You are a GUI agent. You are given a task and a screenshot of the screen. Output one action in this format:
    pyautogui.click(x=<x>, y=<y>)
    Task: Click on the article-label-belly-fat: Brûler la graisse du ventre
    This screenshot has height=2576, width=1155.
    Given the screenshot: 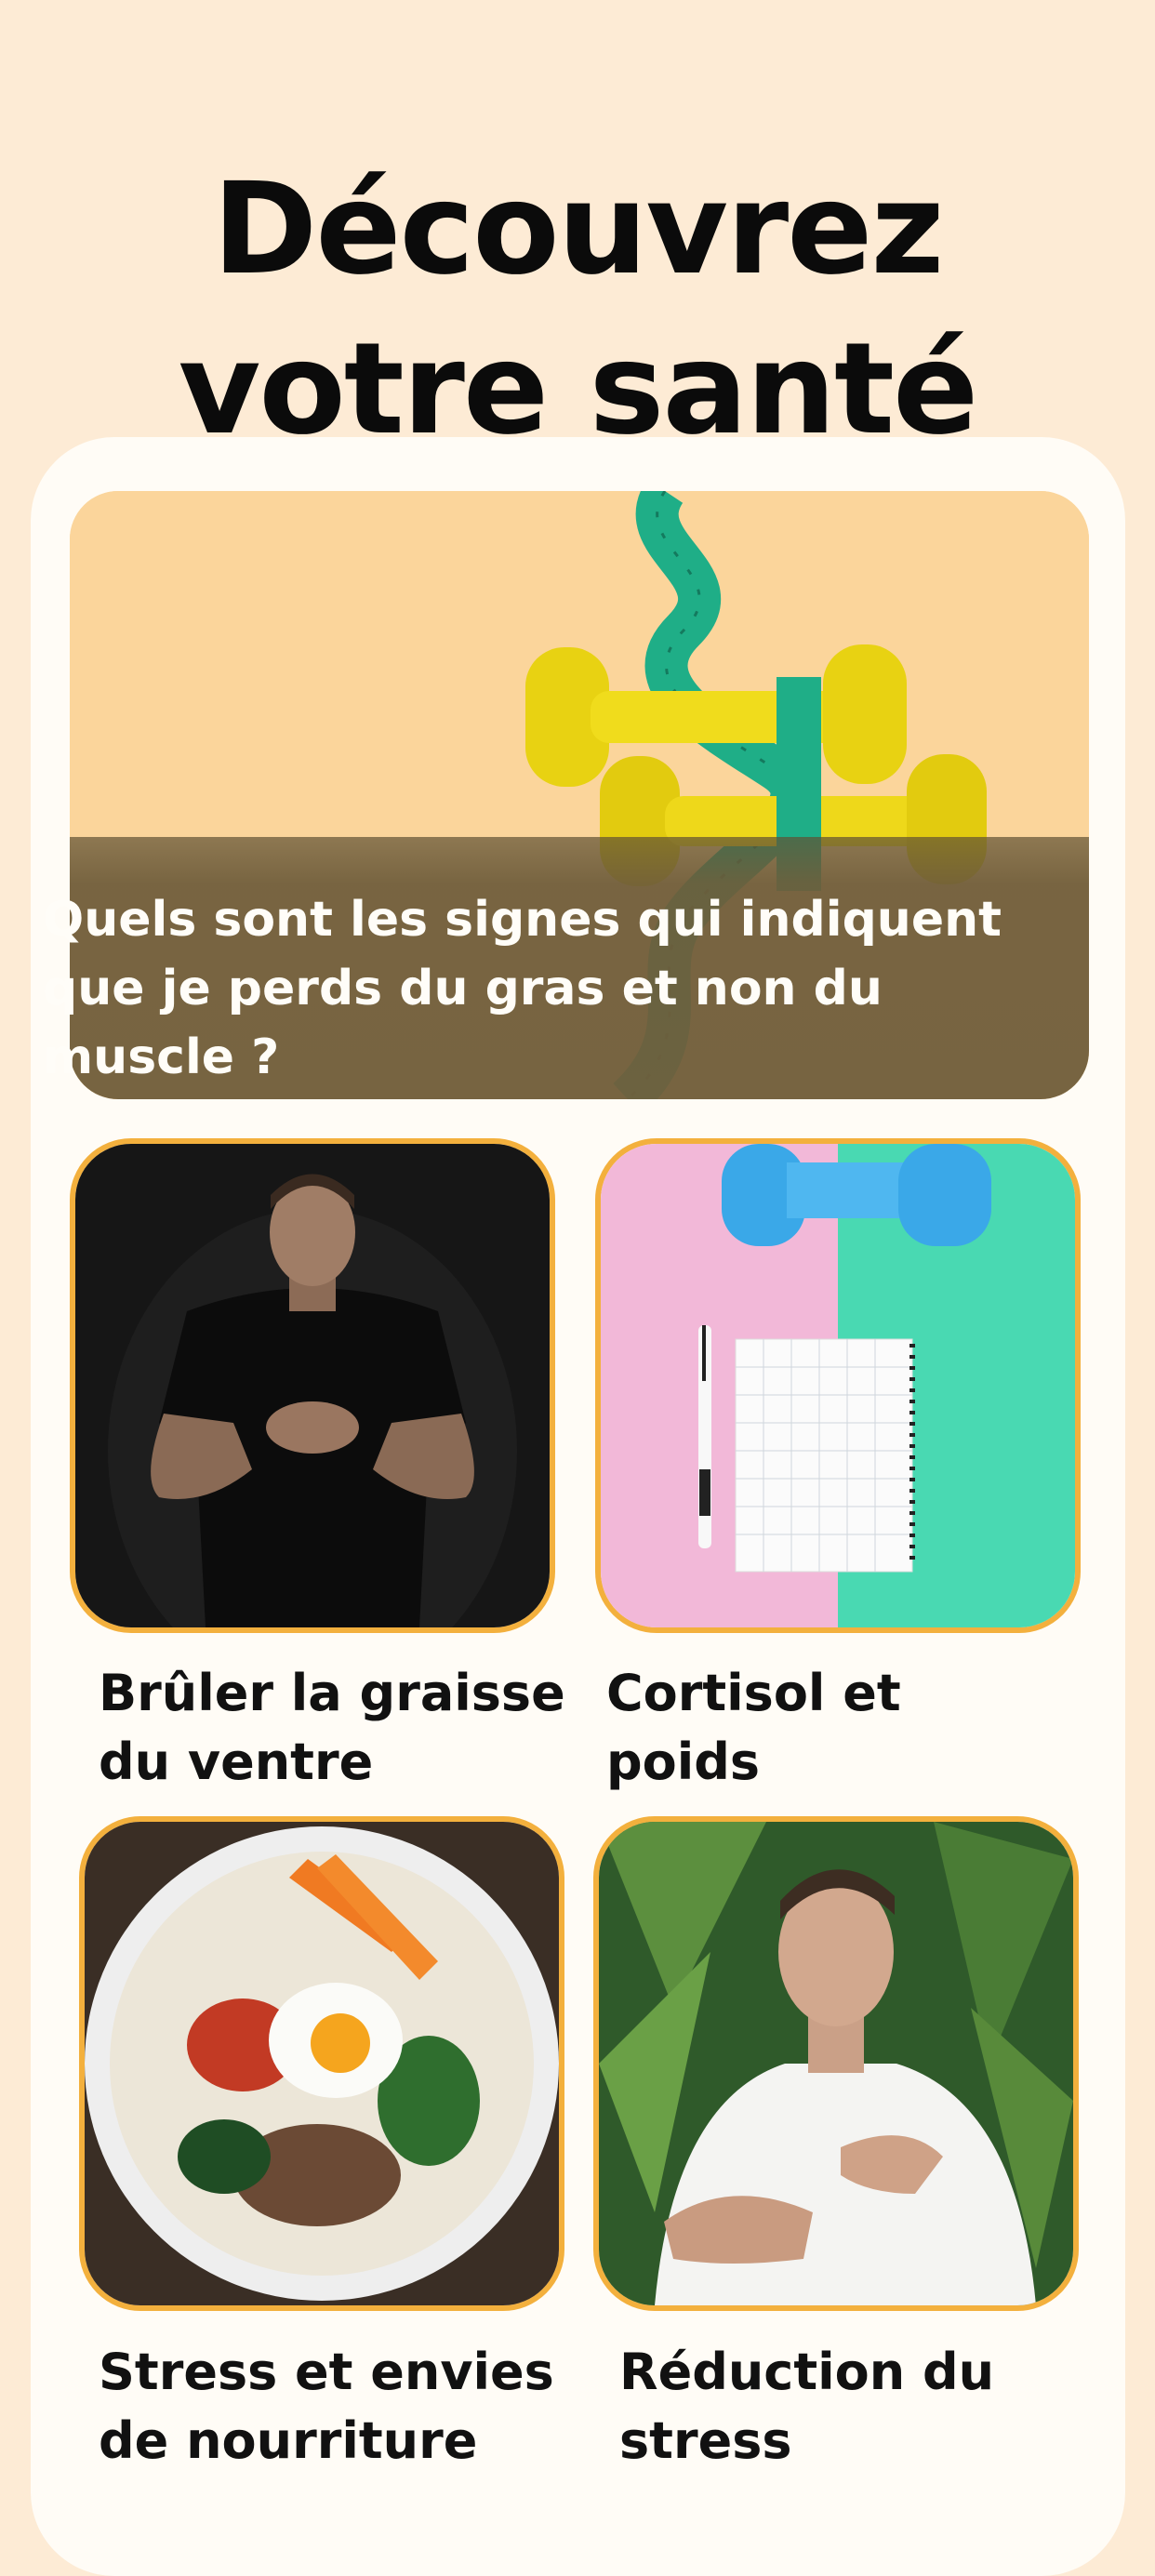 What is the action you would take?
    pyautogui.click(x=340, y=1728)
    